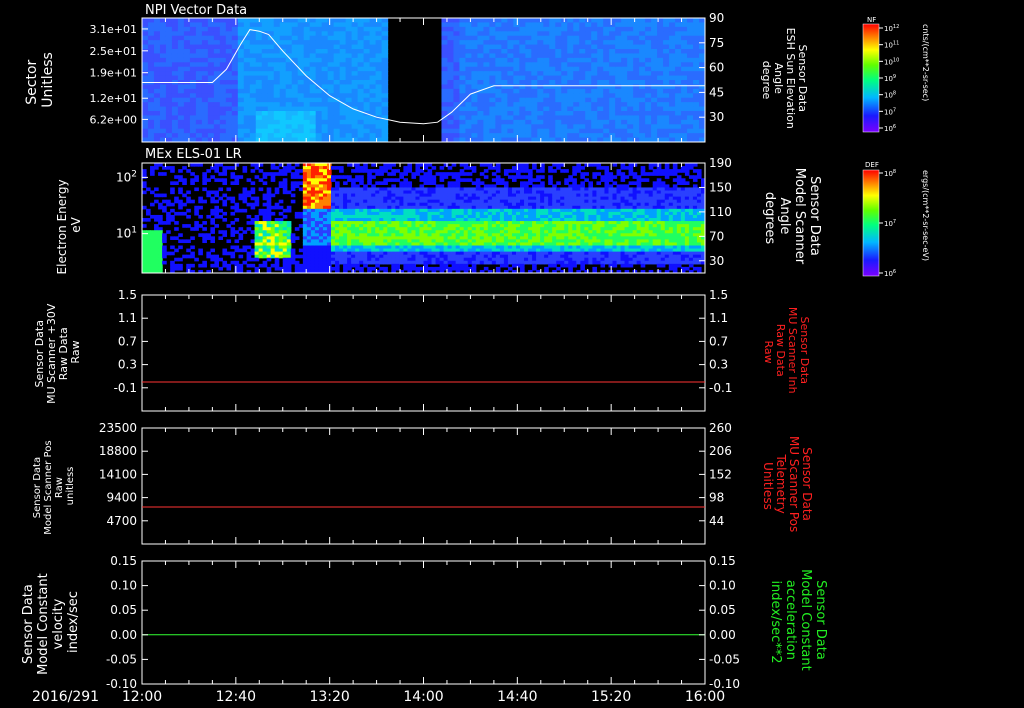 Image resolution: width=1024 pixels, height=708 pixels. I want to click on y-axis-label: Sector Unitless, so click(40, 80).